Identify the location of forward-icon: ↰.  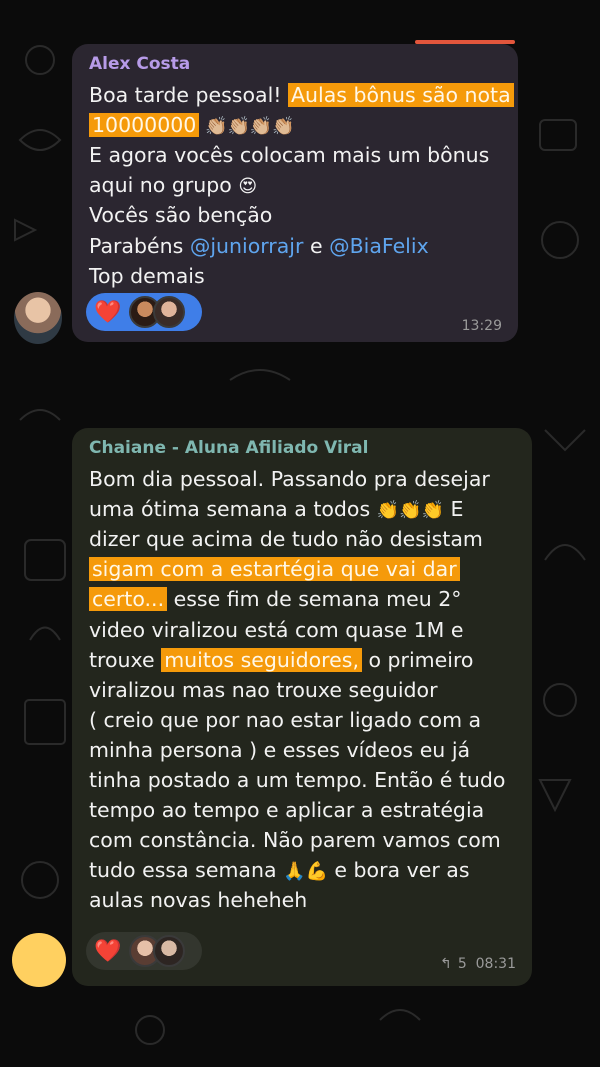
(446, 964).